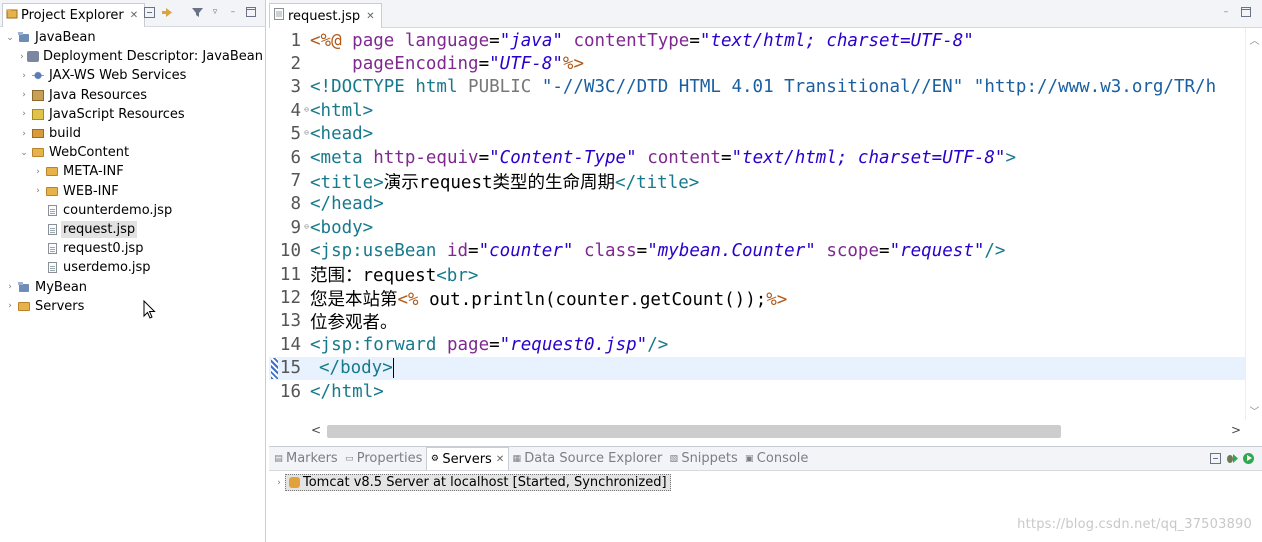  Describe the element at coordinates (132, 114) in the screenshot. I see `tree-item: › JavaScript Resources` at that location.